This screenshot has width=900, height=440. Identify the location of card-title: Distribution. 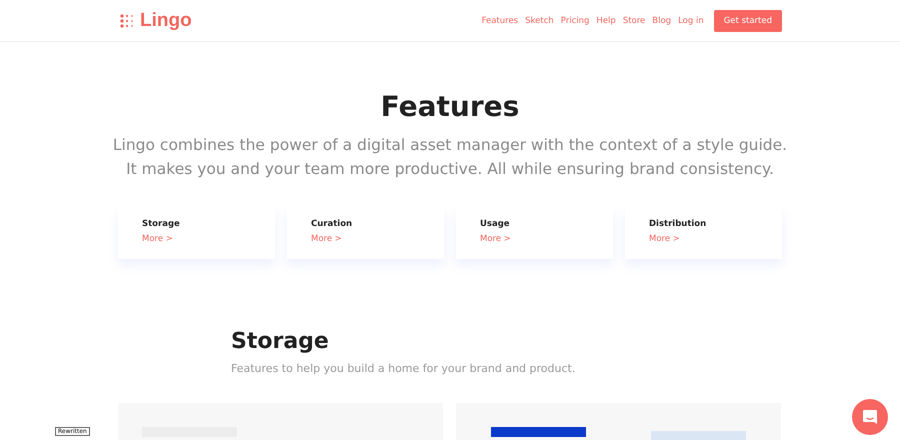
(678, 224).